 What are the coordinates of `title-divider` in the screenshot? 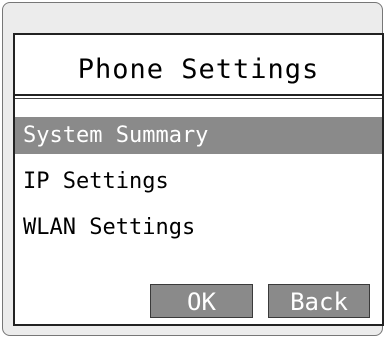 It's located at (198, 96).